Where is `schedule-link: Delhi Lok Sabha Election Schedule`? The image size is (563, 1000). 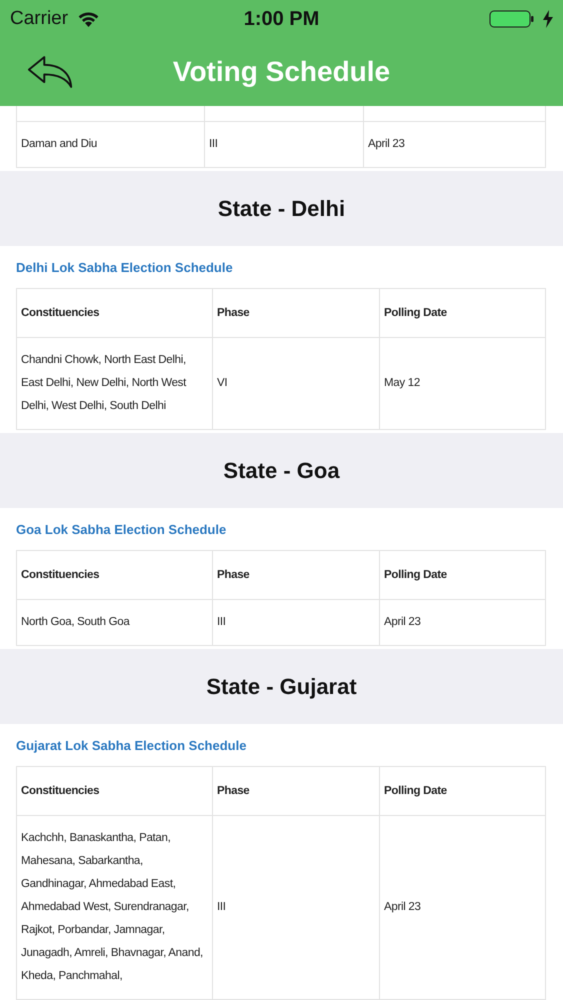 schedule-link: Delhi Lok Sabha Election Schedule is located at coordinates (124, 267).